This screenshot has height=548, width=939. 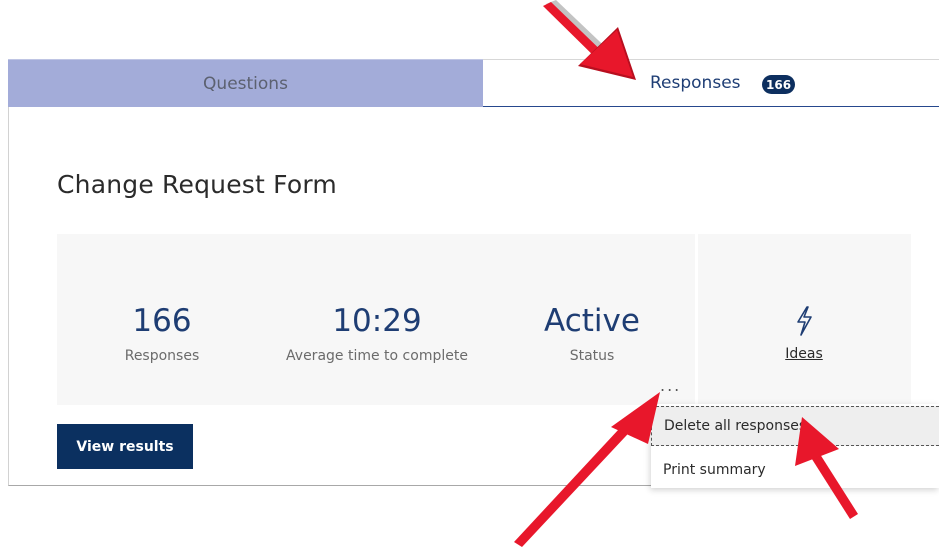 I want to click on tab-questions-label: Questions, so click(x=245, y=83).